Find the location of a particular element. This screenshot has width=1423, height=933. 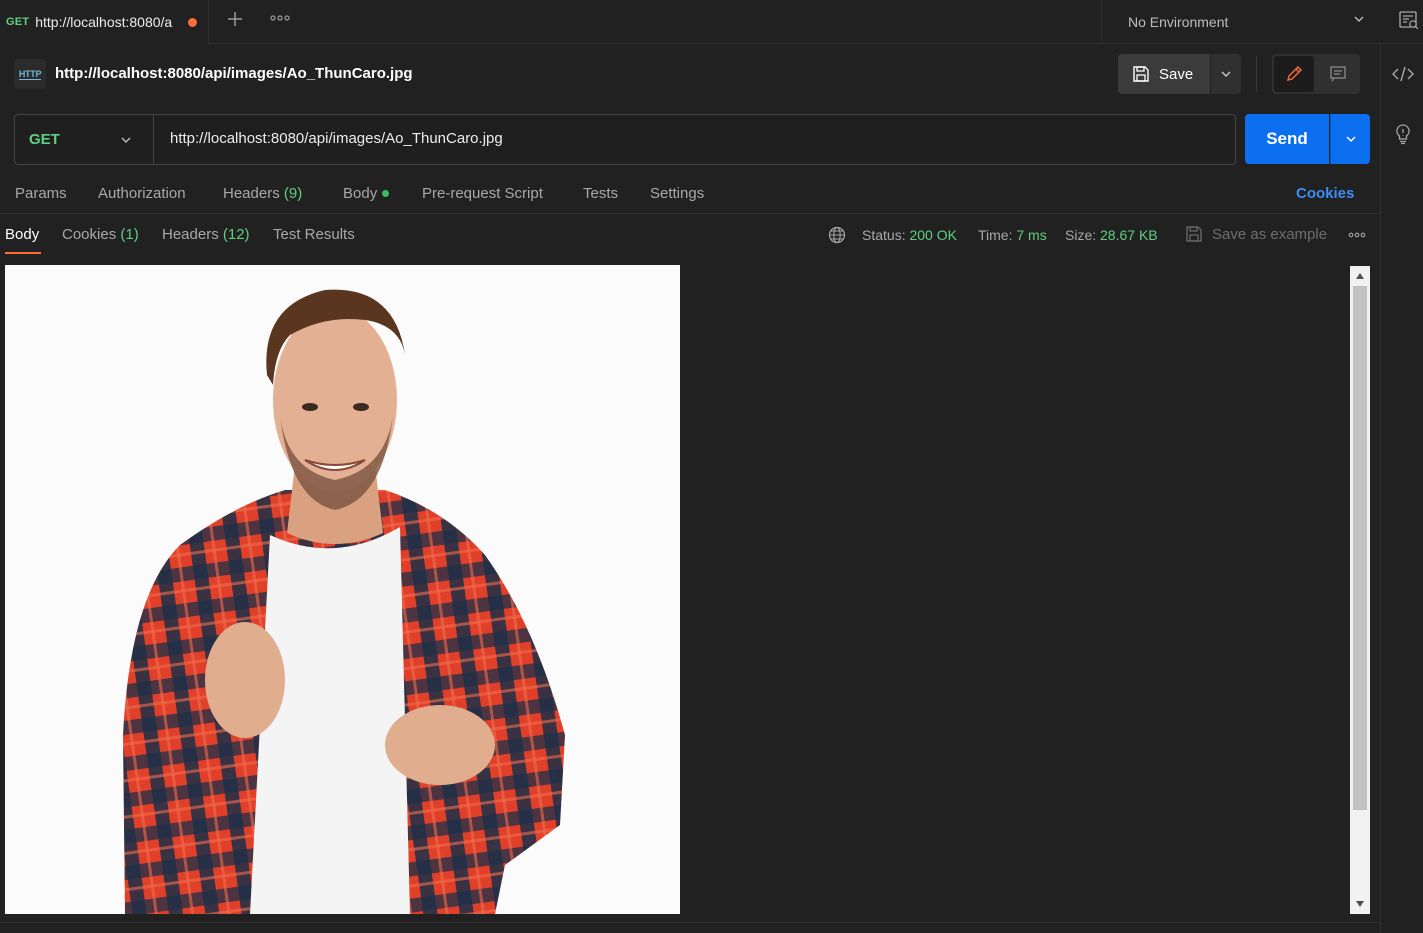

status-value: 200 OK is located at coordinates (933, 235).